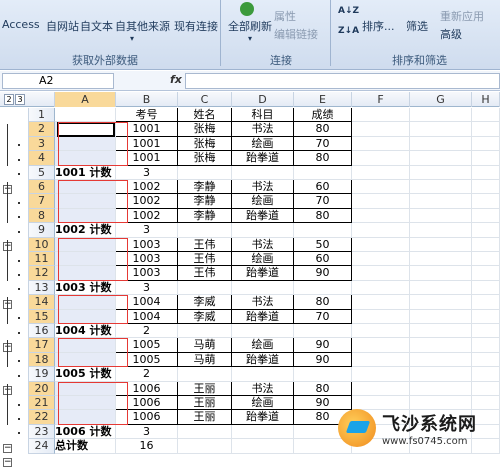 The width and height of the screenshot is (500, 467). What do you see at coordinates (147, 115) in the screenshot?
I see `cell-b1: 考号` at bounding box center [147, 115].